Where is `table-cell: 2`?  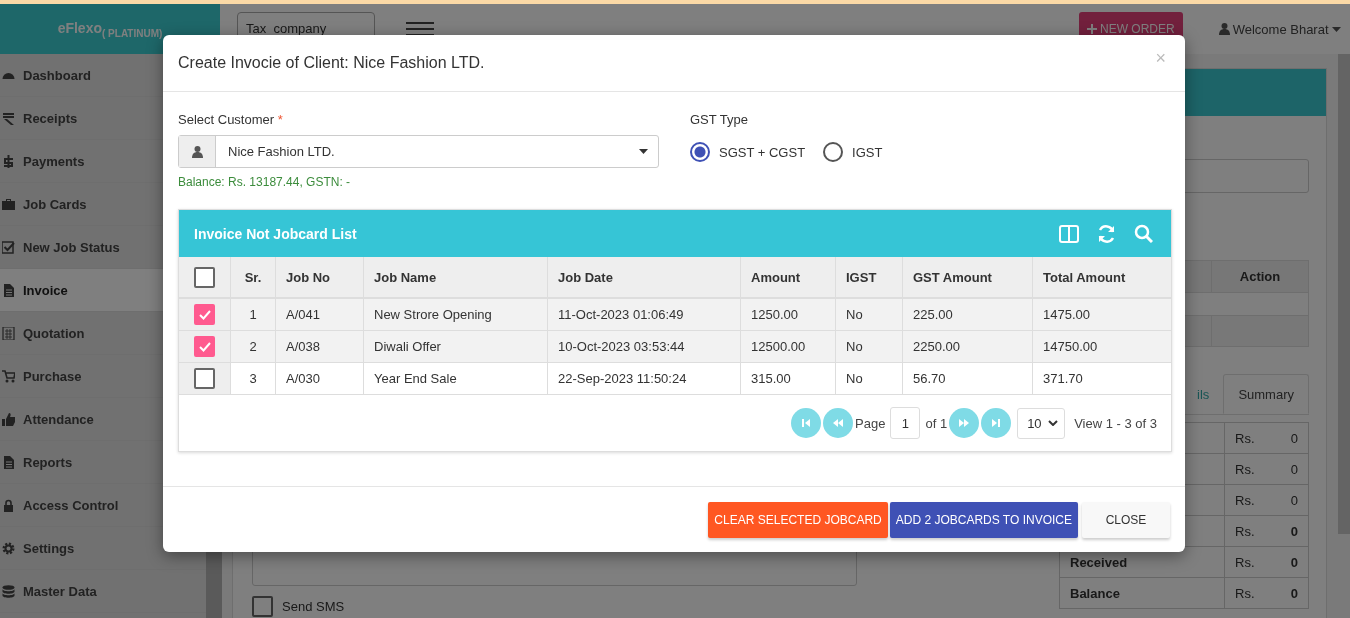 table-cell: 2 is located at coordinates (253, 346).